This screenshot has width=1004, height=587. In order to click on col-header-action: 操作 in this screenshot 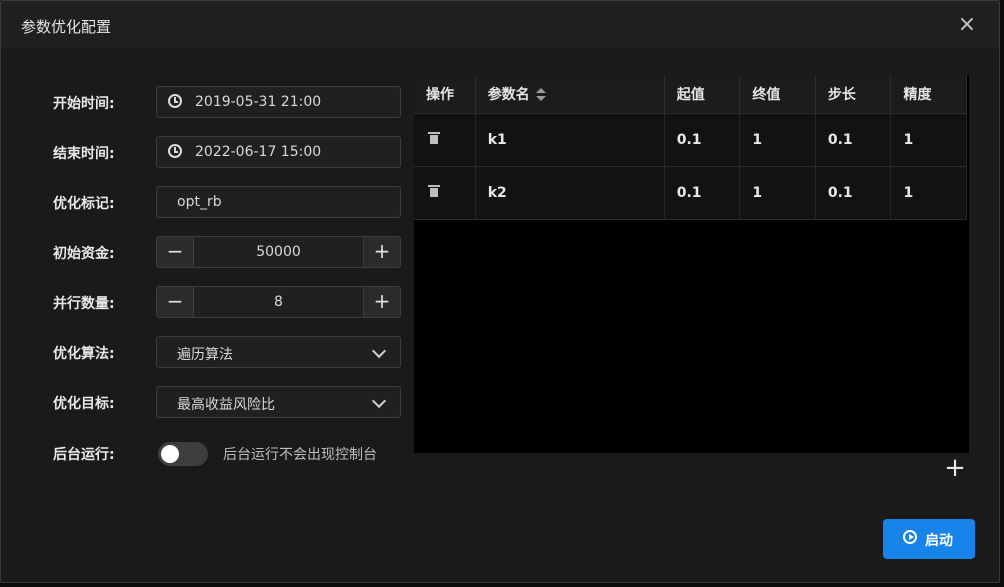, I will do `click(445, 94)`.